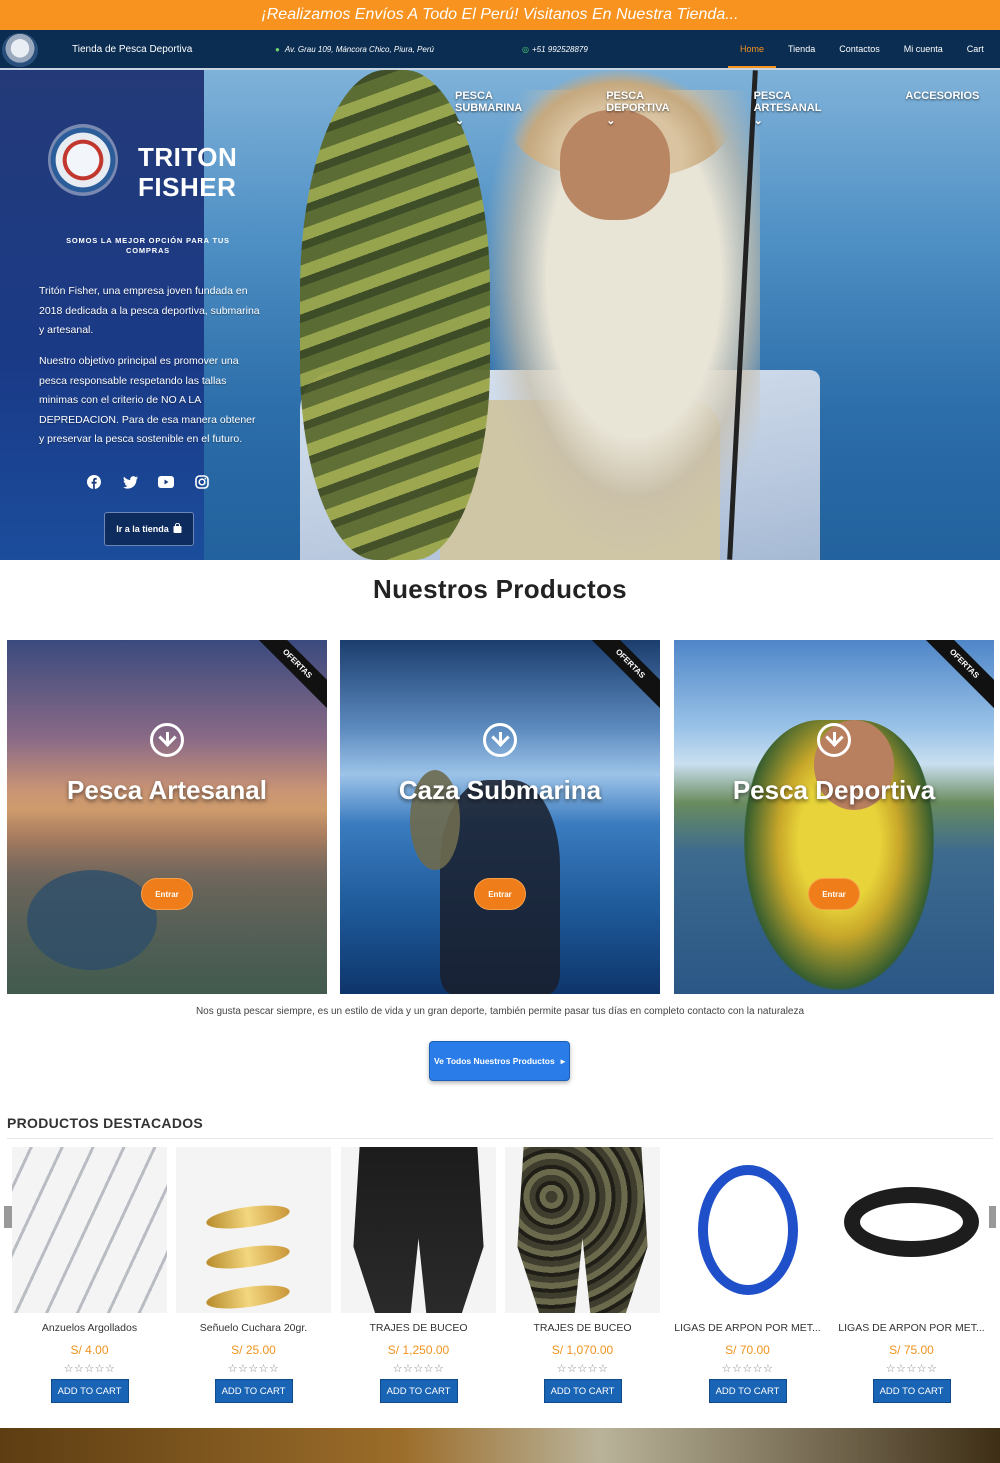 Image resolution: width=1000 pixels, height=1463 pixels. Describe the element at coordinates (418, 1350) in the screenshot. I see `product-price: S/ 1,250.00` at that location.